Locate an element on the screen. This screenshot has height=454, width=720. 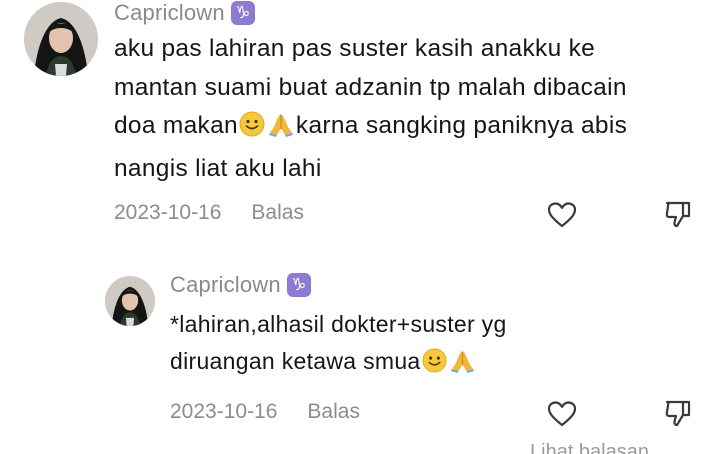
comment-meta: 2023-10-16 Balas is located at coordinates (209, 213).